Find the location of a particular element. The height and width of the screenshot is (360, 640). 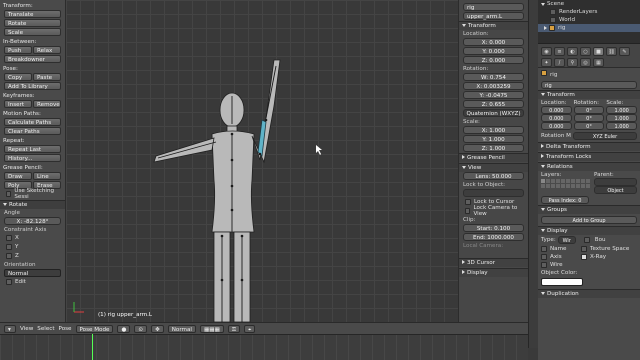

props-scale-y: 1.000 is located at coordinates (622, 118).